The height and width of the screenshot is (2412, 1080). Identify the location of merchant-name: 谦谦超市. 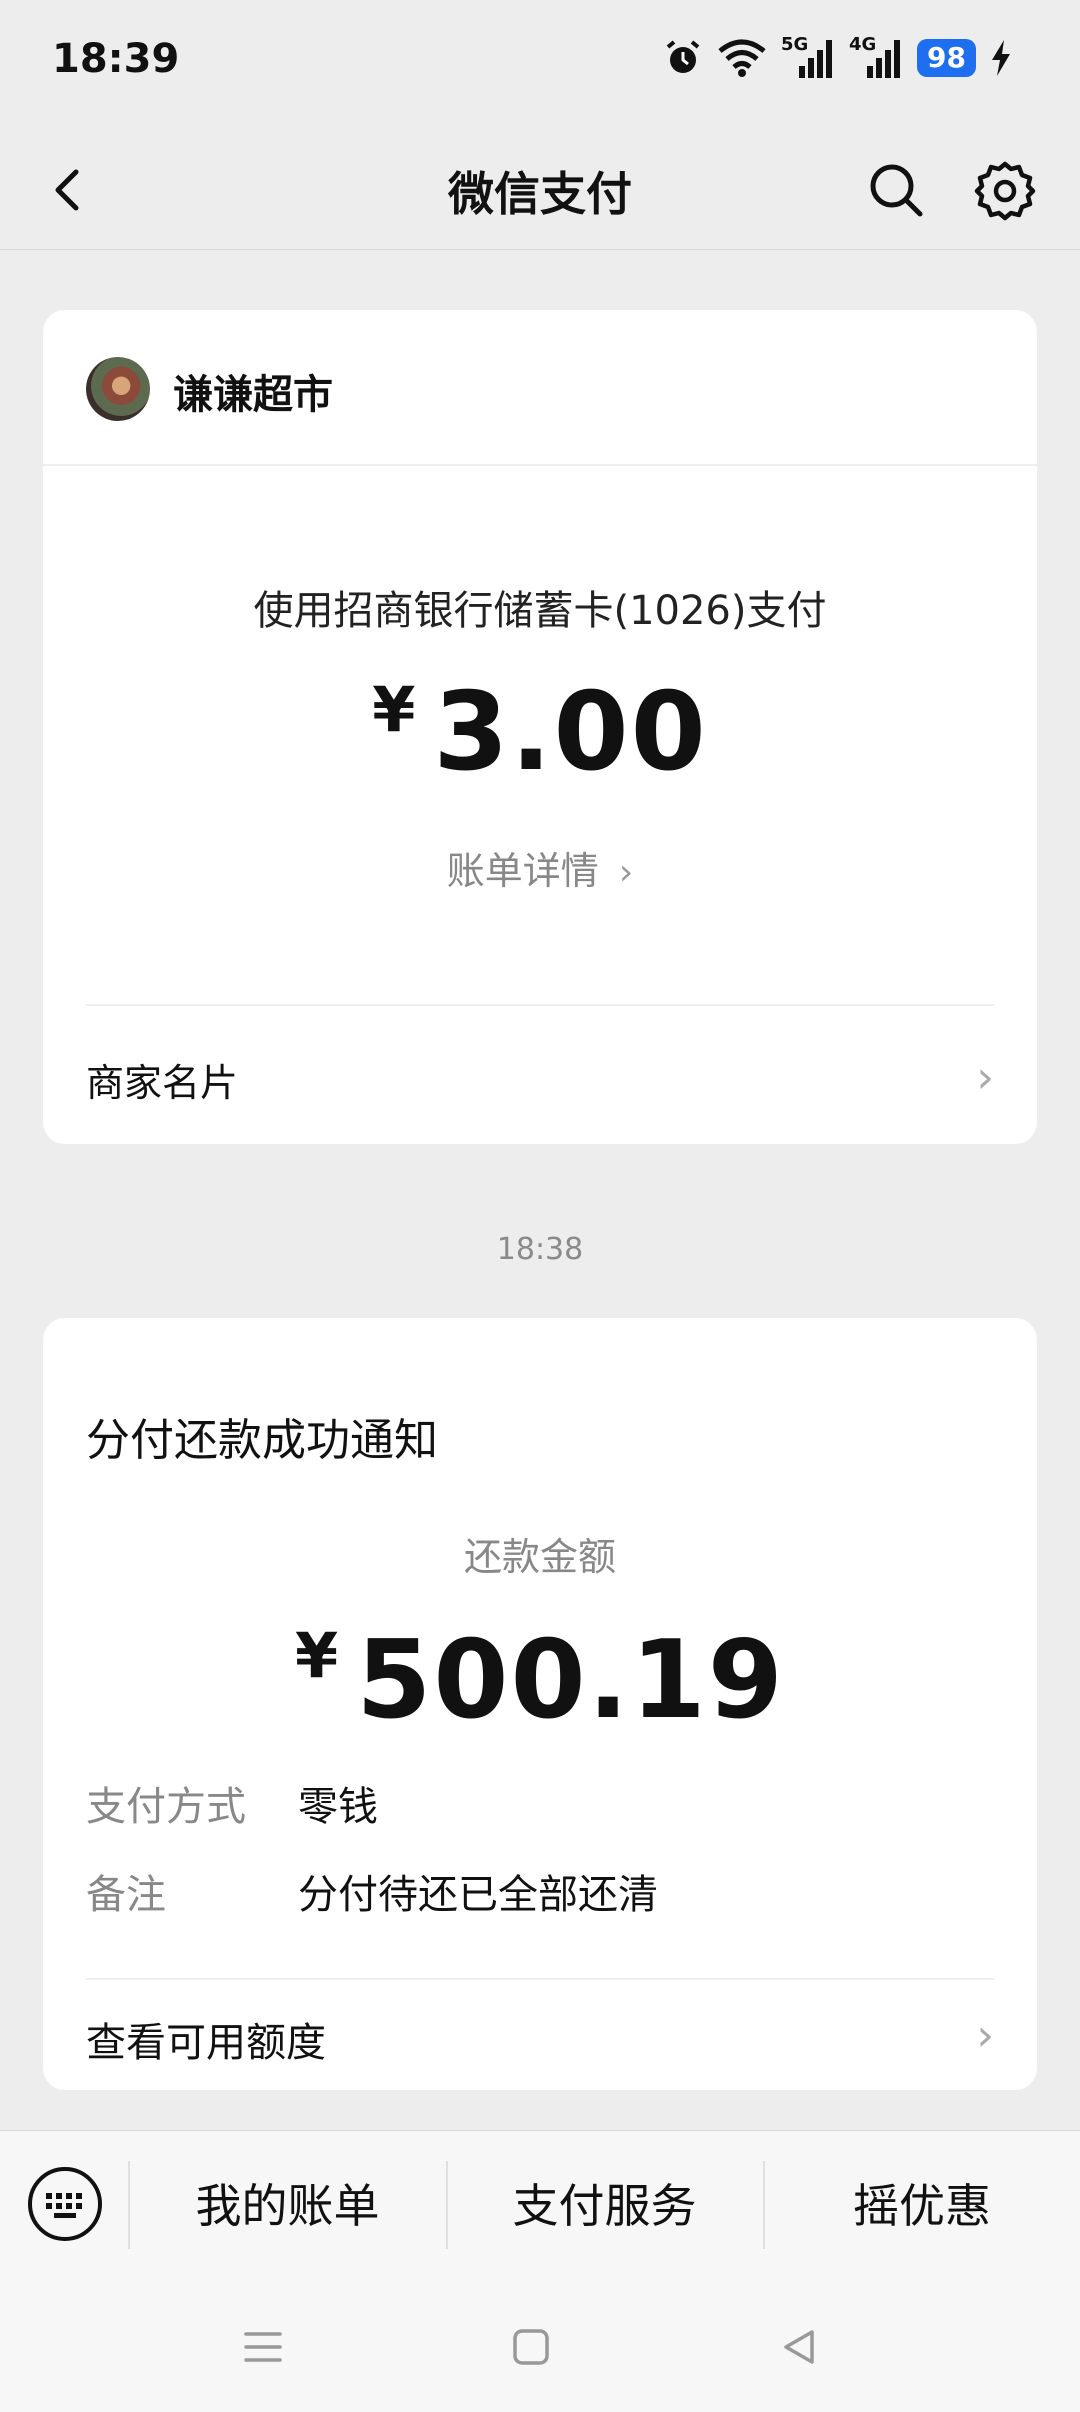
(253, 395).